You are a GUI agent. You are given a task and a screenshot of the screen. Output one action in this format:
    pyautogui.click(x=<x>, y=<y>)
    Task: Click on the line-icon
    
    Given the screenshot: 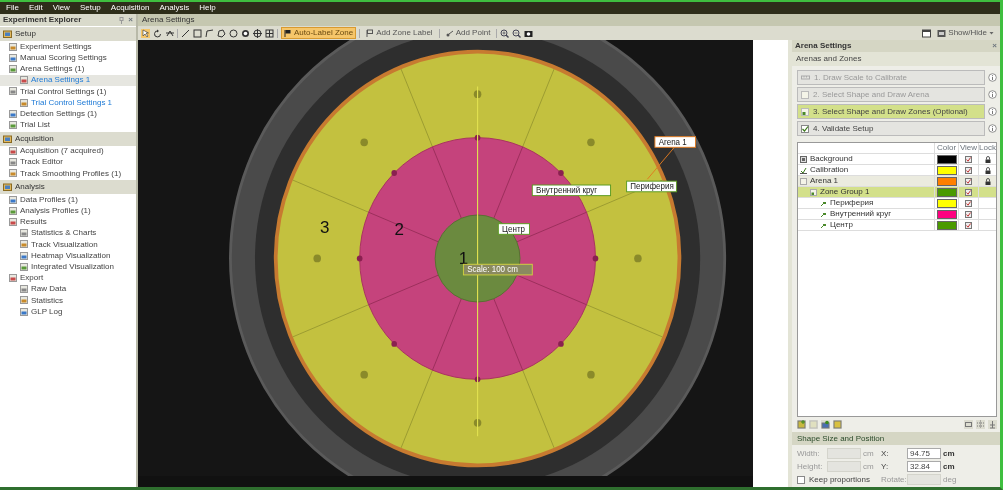 What is the action you would take?
    pyautogui.click(x=185, y=33)
    